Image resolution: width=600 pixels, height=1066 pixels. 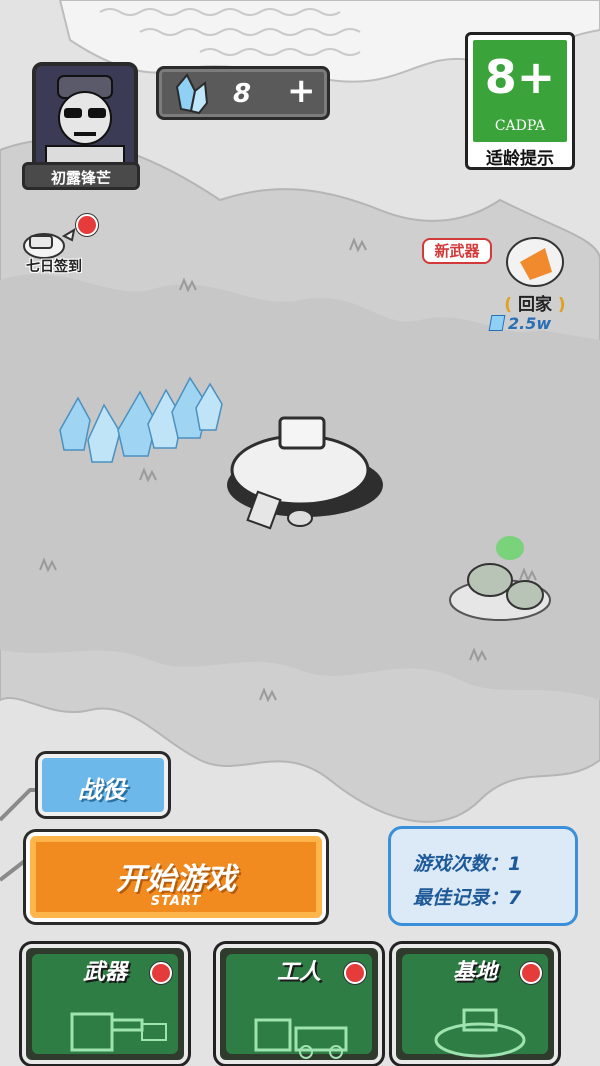 I want to click on new-weapon-tag: 新武器, so click(x=457, y=251).